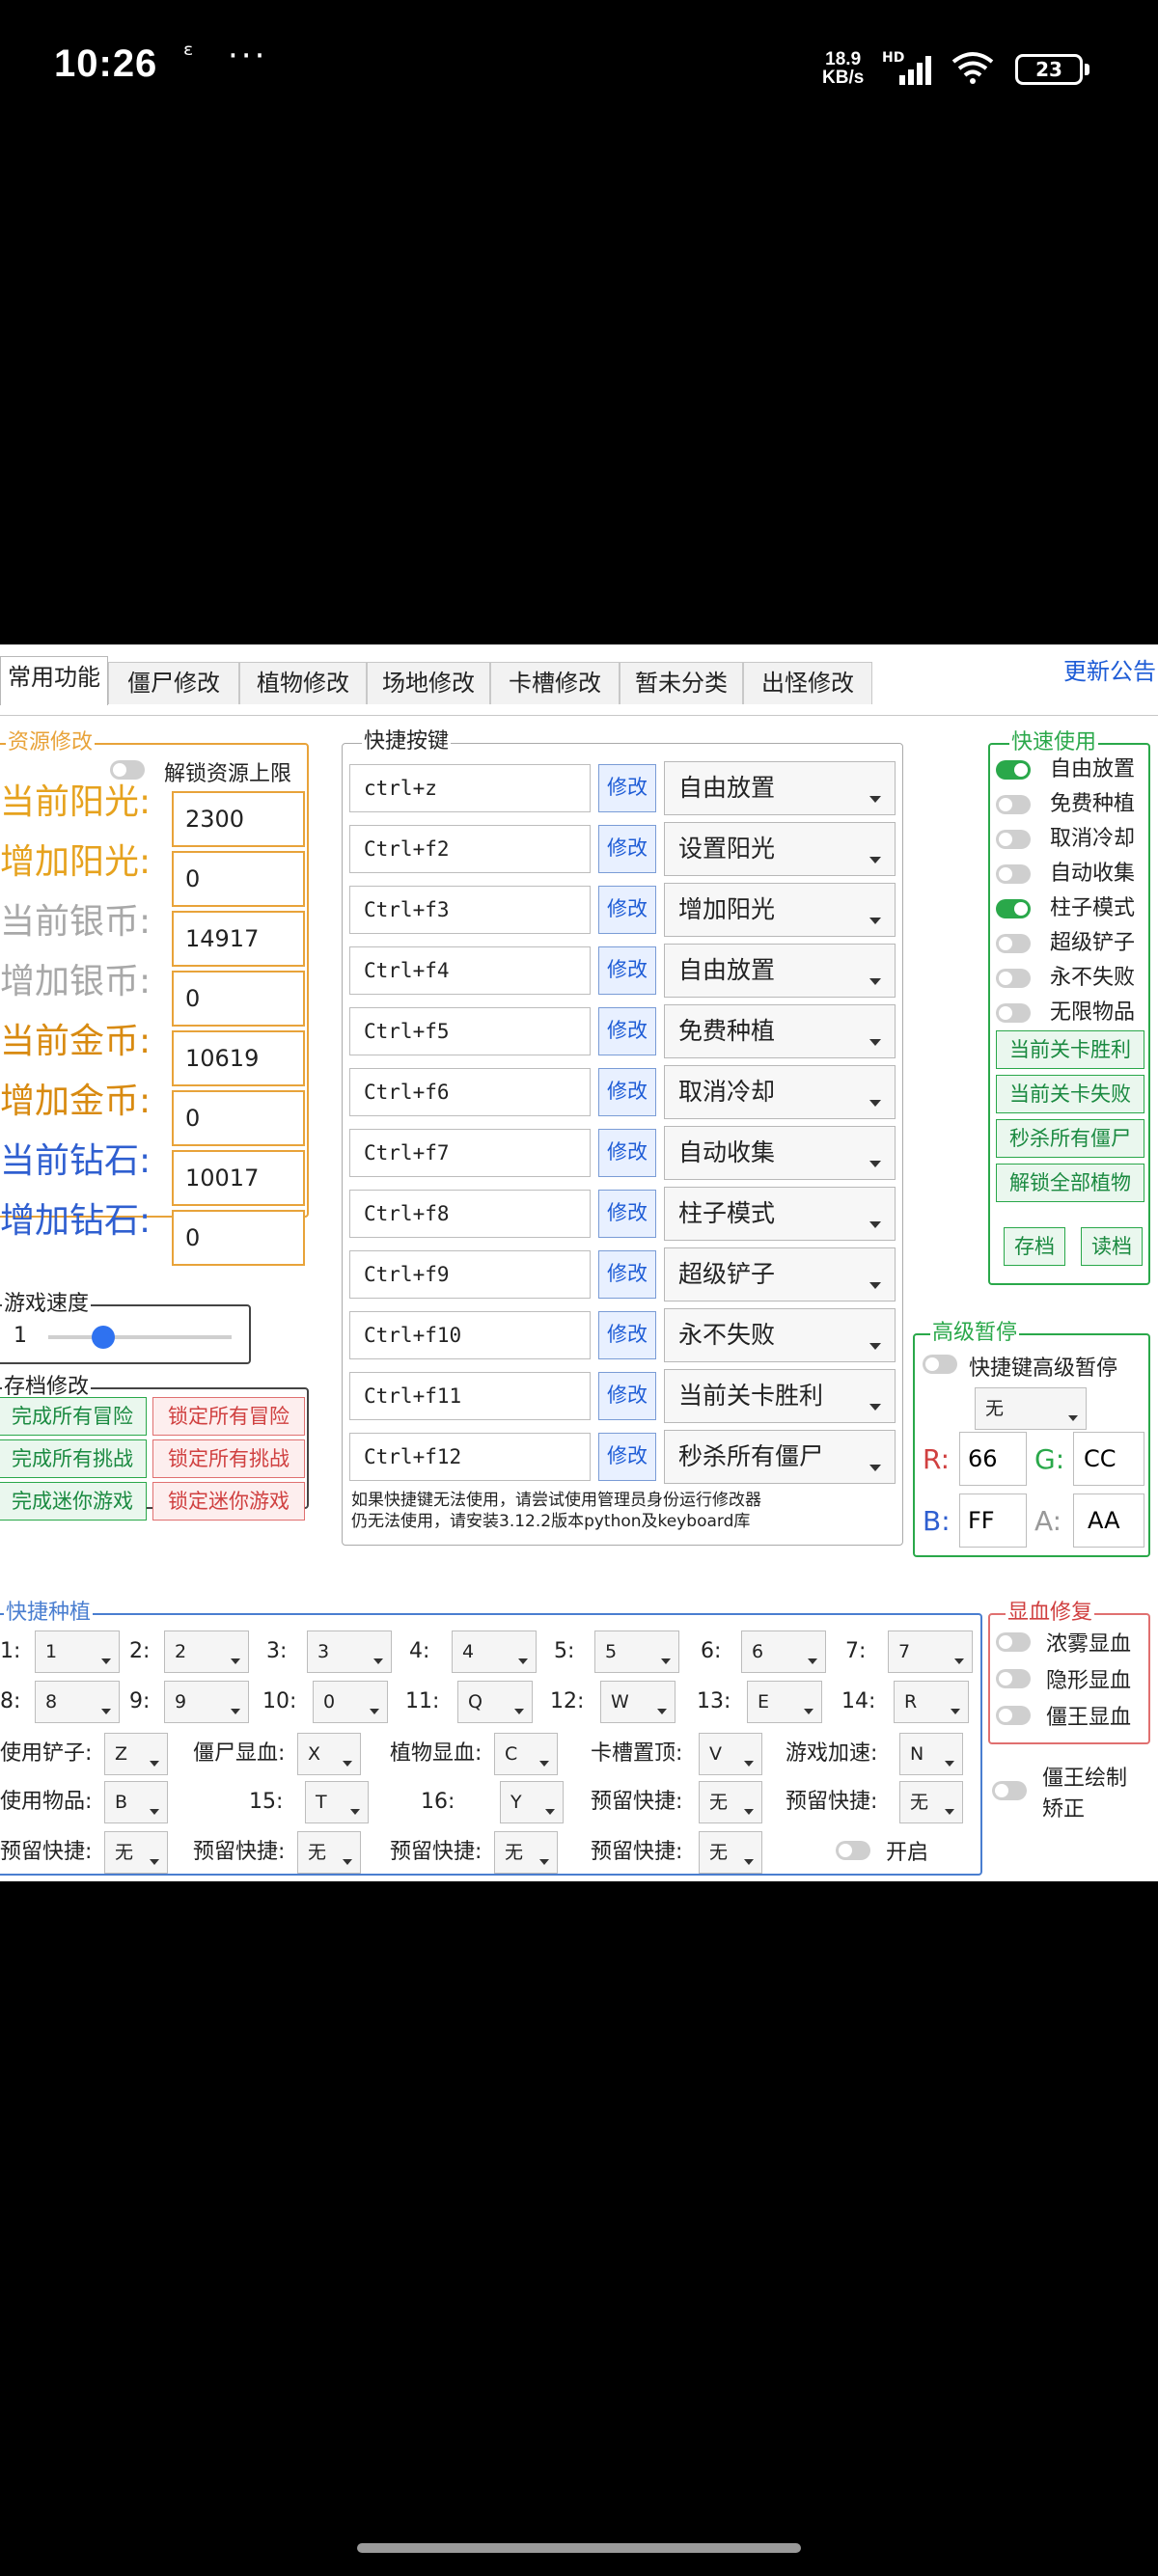 This screenshot has width=1158, height=2576. What do you see at coordinates (470, 910) in the screenshot?
I see `hotkey-key-field: Ctrl+f3` at bounding box center [470, 910].